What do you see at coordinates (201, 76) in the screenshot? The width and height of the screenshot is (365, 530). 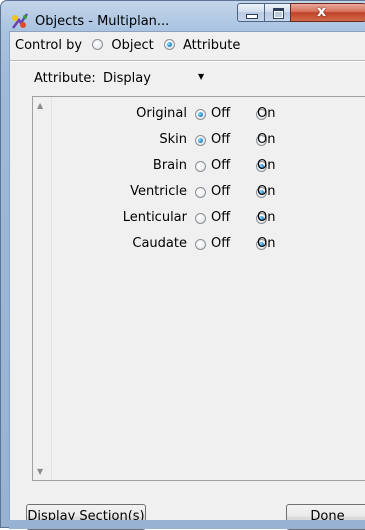 I see `chevron-down-icon: ▼` at bounding box center [201, 76].